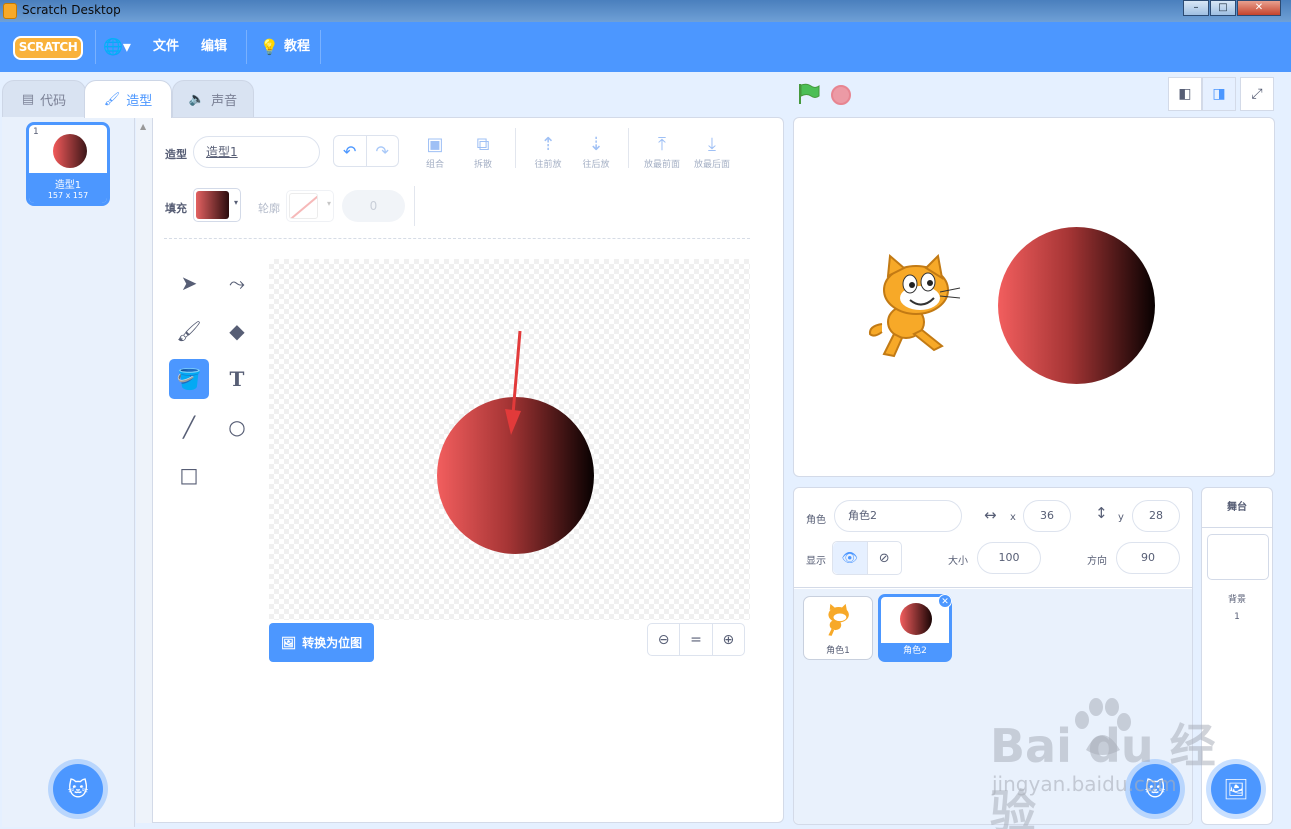 This screenshot has width=1291, height=829. Describe the element at coordinates (884, 558) in the screenshot. I see `eye-slash-icon: ⊘` at that location.